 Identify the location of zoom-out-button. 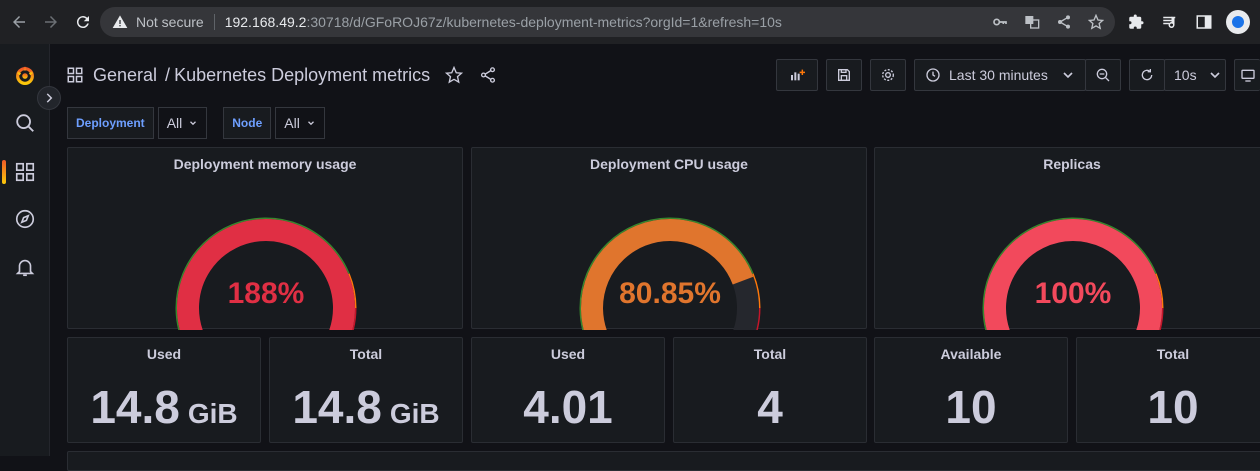
(1103, 75).